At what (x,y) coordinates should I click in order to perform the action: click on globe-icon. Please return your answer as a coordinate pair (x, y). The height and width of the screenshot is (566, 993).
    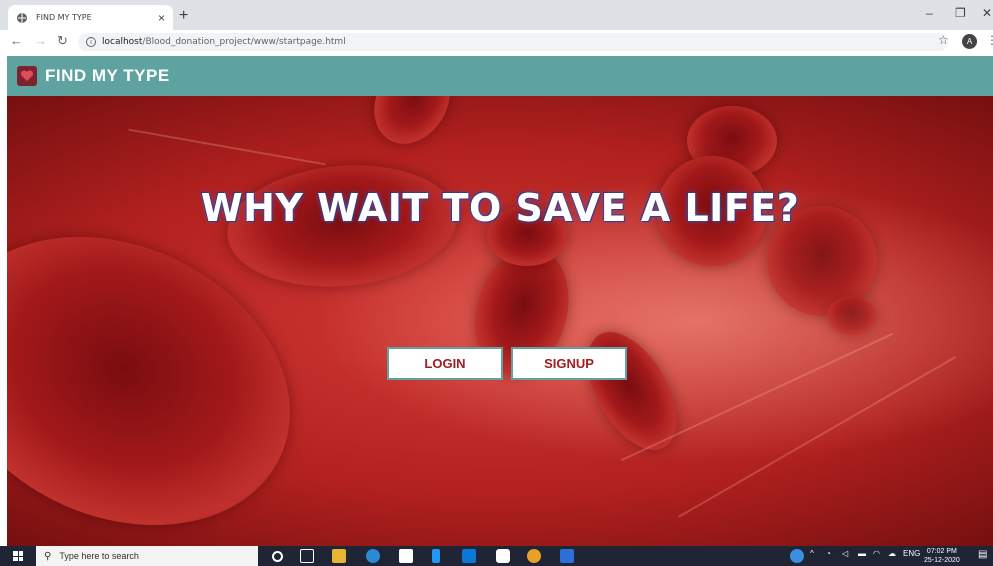
    Looking at the image, I should click on (22, 17).